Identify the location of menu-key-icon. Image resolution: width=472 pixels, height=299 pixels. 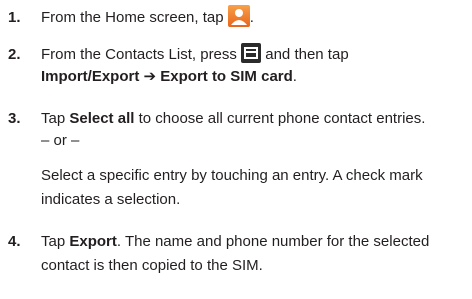
(251, 53).